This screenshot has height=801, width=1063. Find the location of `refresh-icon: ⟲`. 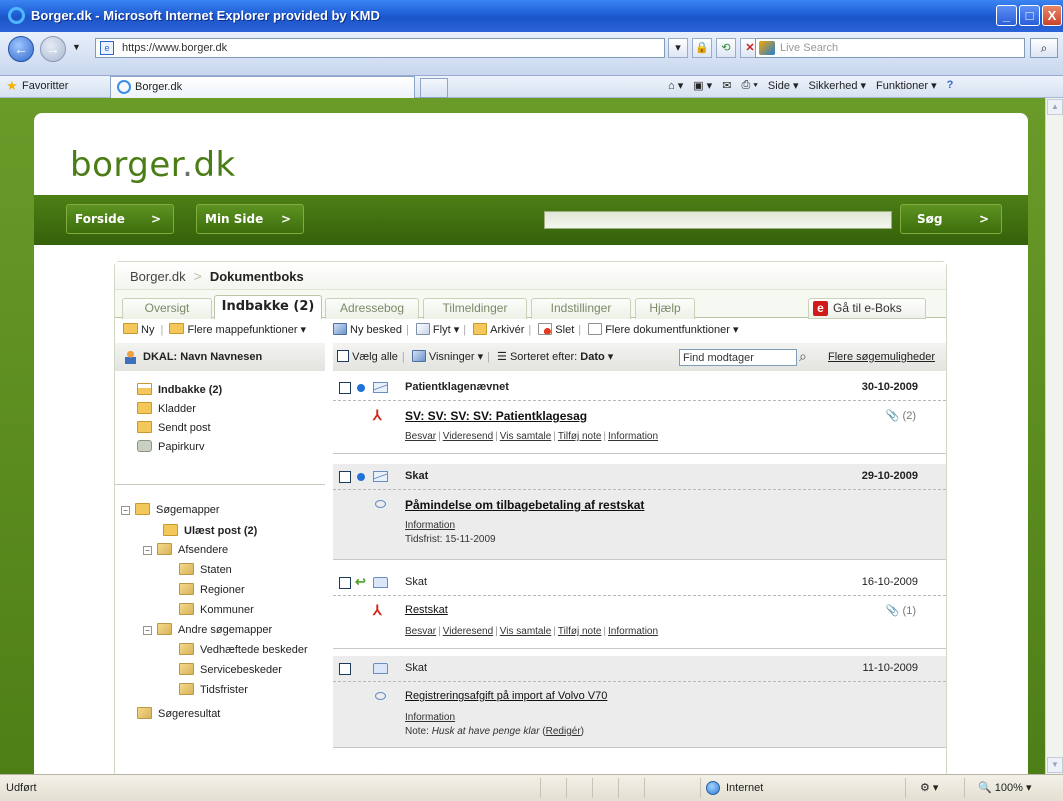

refresh-icon: ⟲ is located at coordinates (726, 48).